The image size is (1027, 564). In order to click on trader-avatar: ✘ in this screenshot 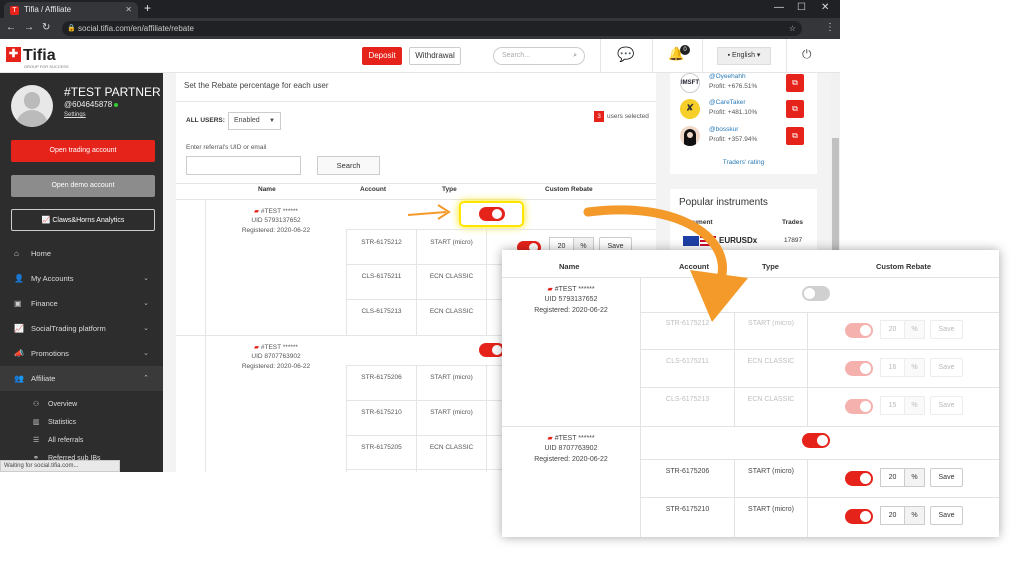, I will do `click(690, 109)`.